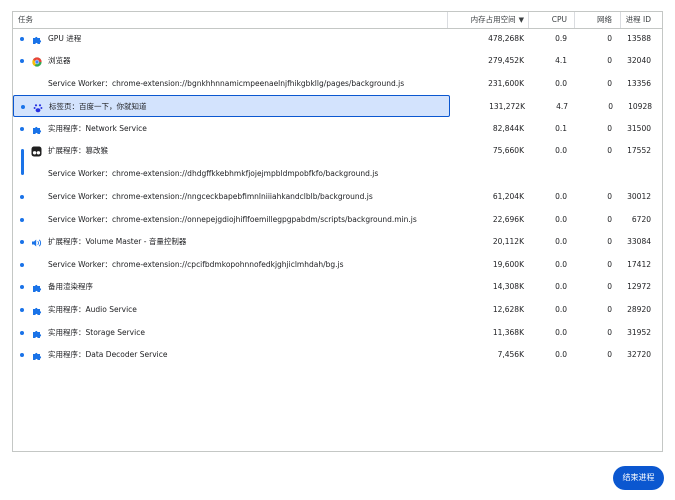 The image size is (675, 500). I want to click on pid-value: 31500, so click(639, 128).